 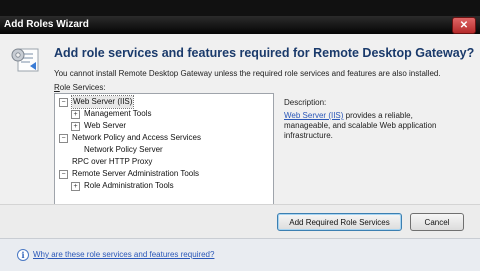 I want to click on tree-node-label: Remote Server Administration Tools, so click(x=135, y=174).